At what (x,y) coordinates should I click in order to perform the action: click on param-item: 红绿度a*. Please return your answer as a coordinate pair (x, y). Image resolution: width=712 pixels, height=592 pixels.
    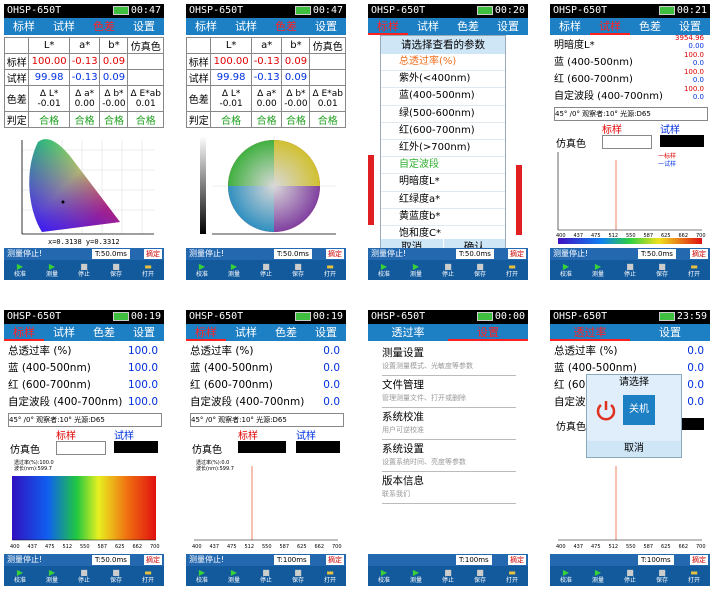
    Looking at the image, I should click on (443, 200).